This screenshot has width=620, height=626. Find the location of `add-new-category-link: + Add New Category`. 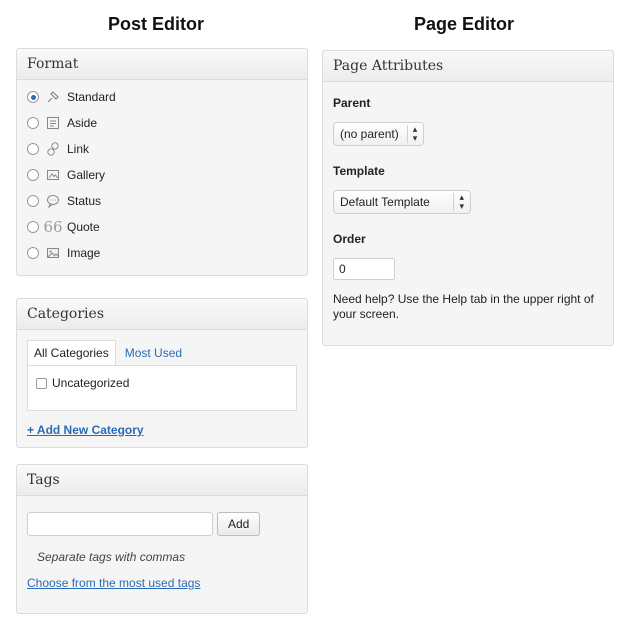

add-new-category-link: + Add New Category is located at coordinates (85, 430).